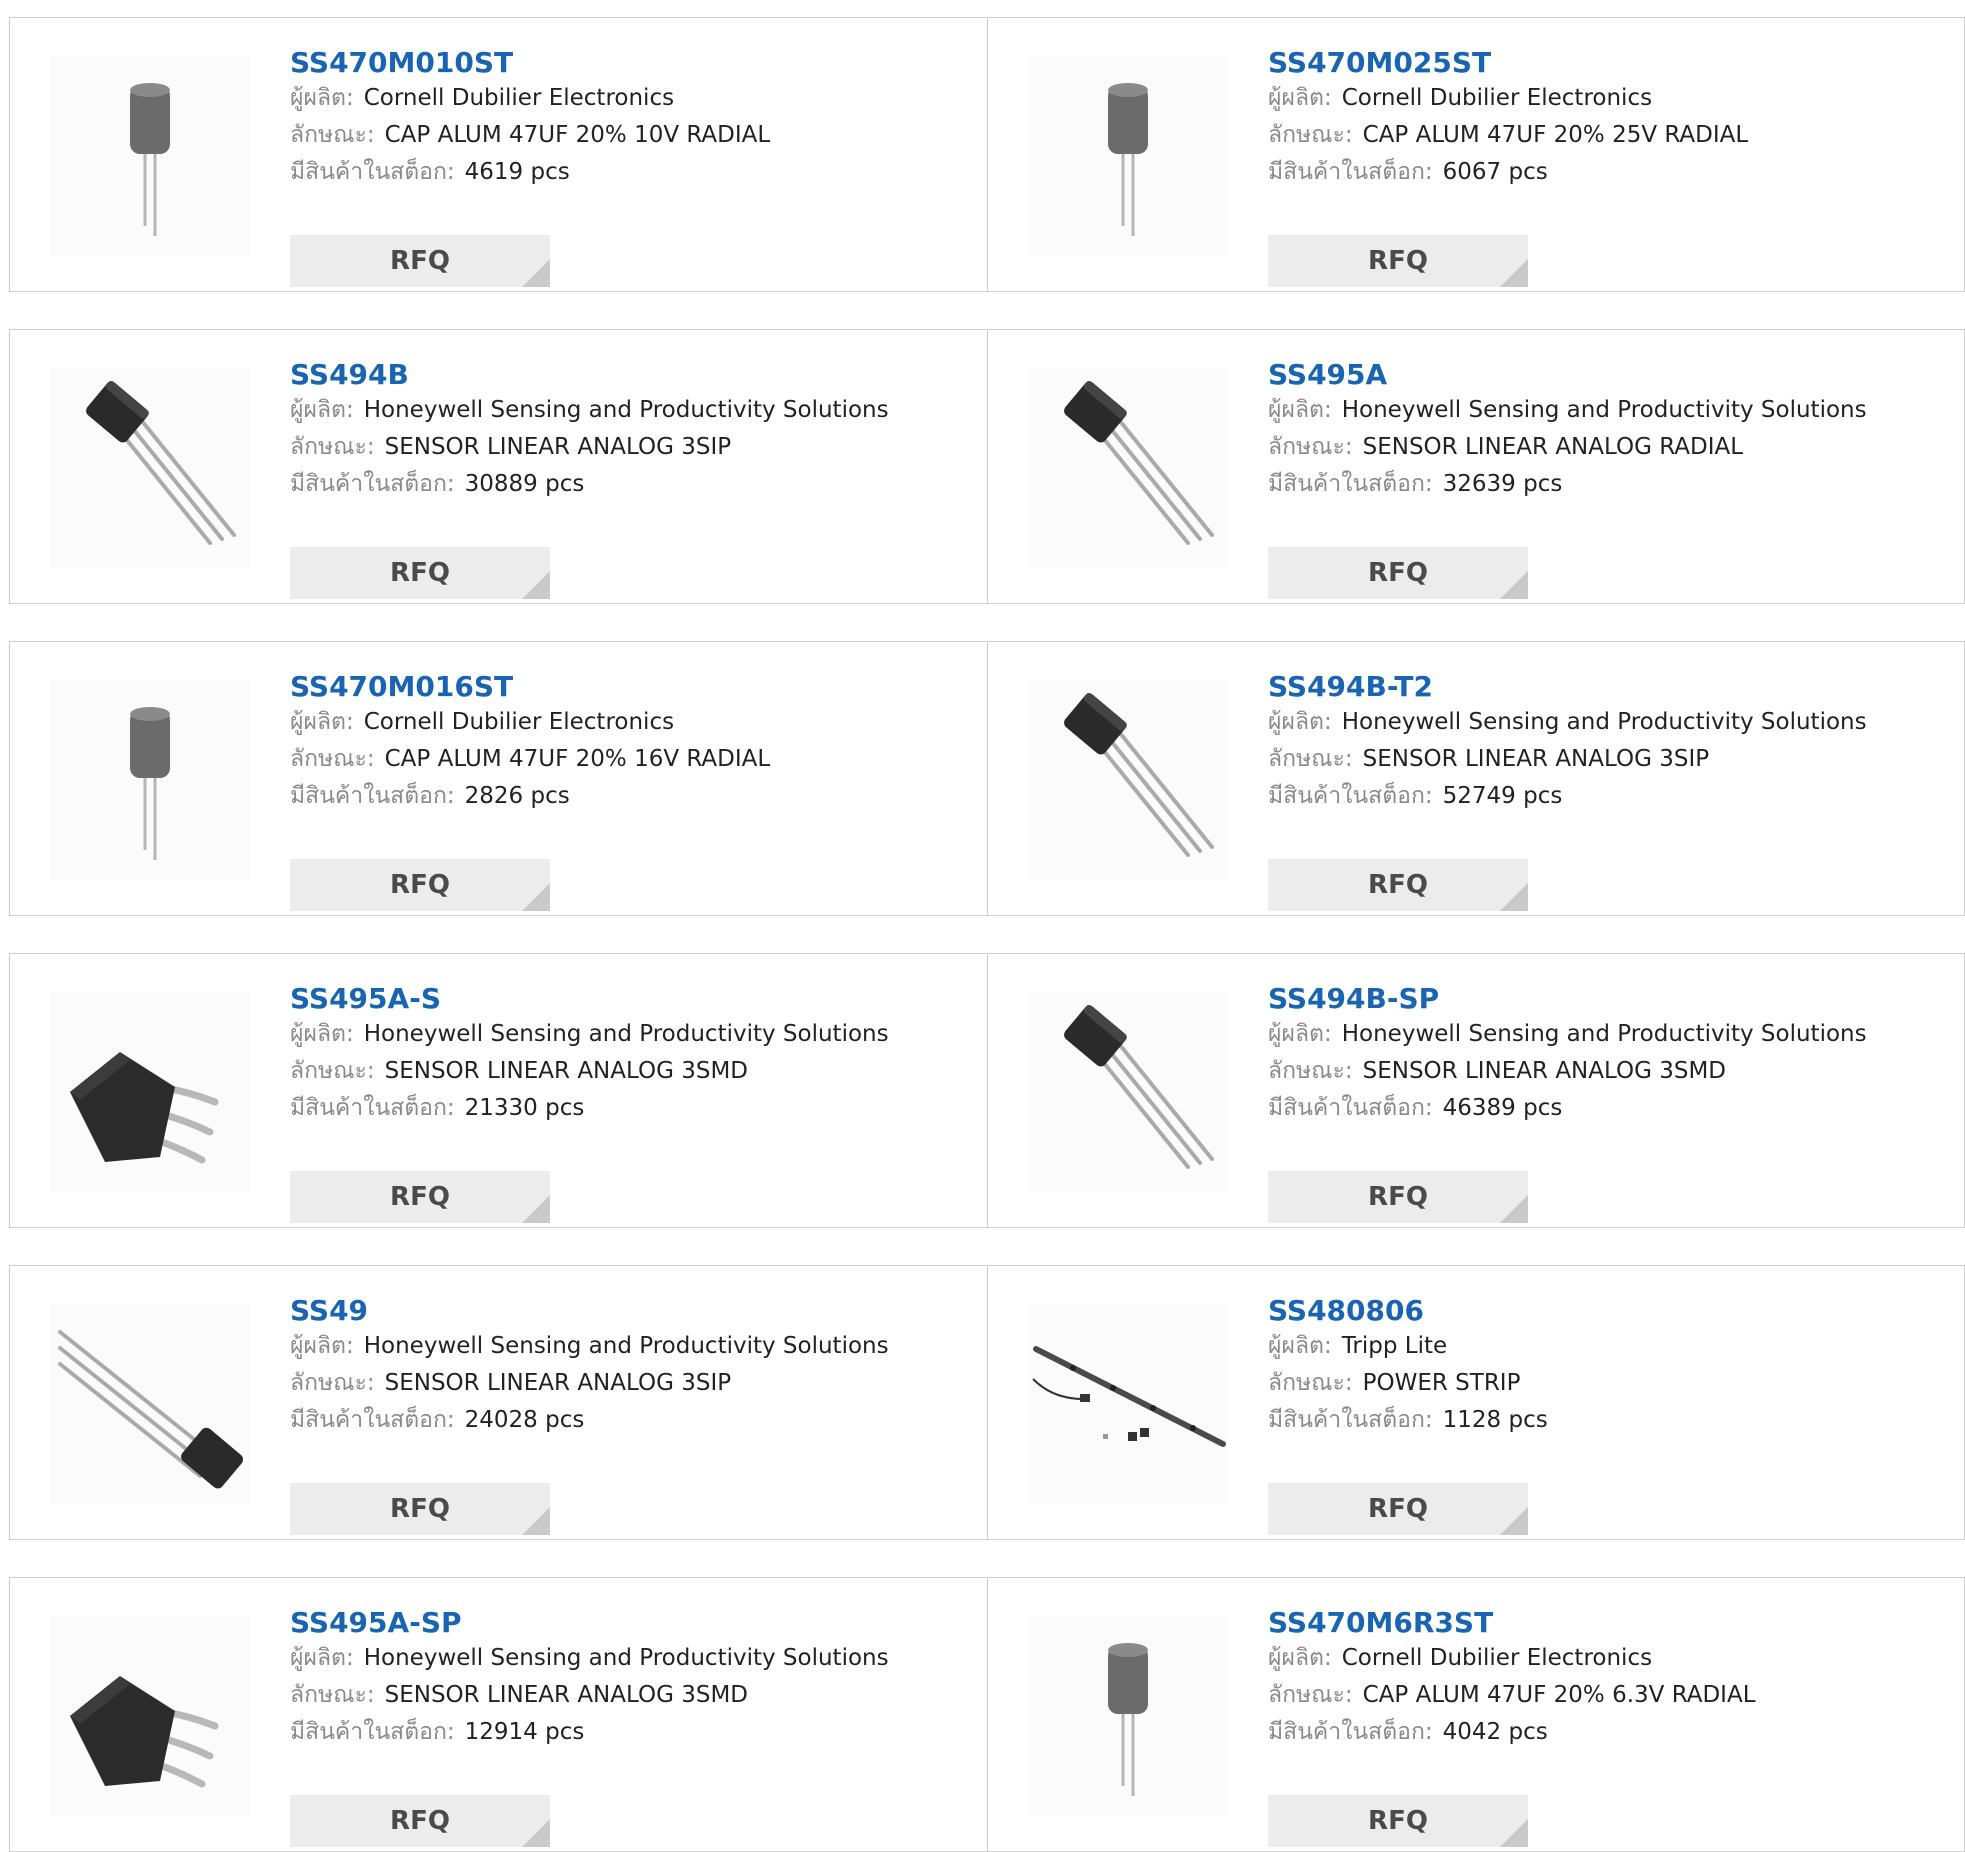 Image resolution: width=1965 pixels, height=1852 pixels. Describe the element at coordinates (633, 1623) in the screenshot. I see `part-number-link: SS495A-SP` at that location.